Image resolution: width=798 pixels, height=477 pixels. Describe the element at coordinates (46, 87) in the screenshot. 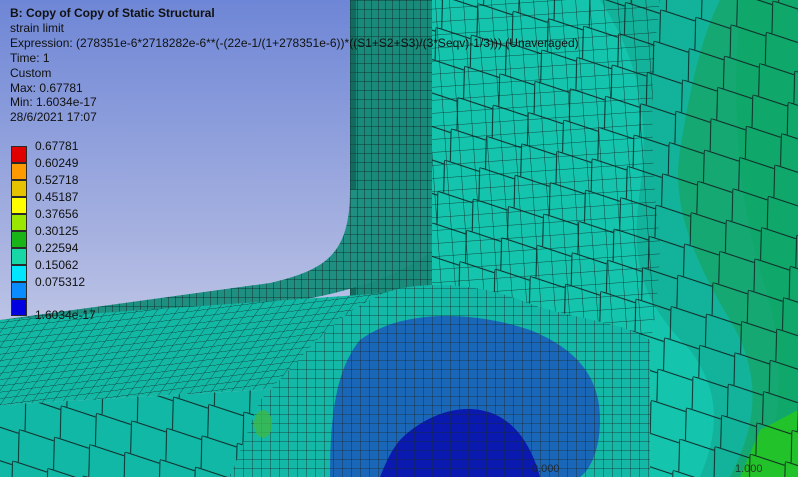

I see `result-max: Max: 0.67781` at that location.